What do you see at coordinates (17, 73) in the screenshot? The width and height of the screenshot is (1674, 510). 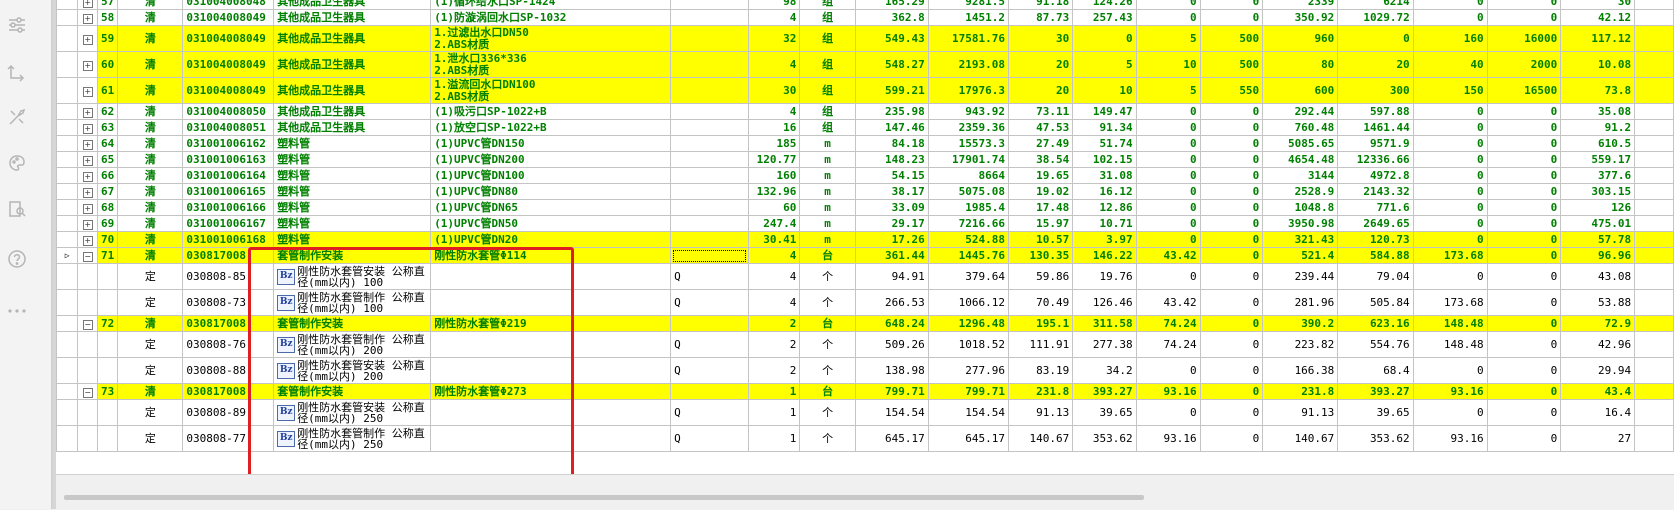 I see `flow-arrows-icon` at bounding box center [17, 73].